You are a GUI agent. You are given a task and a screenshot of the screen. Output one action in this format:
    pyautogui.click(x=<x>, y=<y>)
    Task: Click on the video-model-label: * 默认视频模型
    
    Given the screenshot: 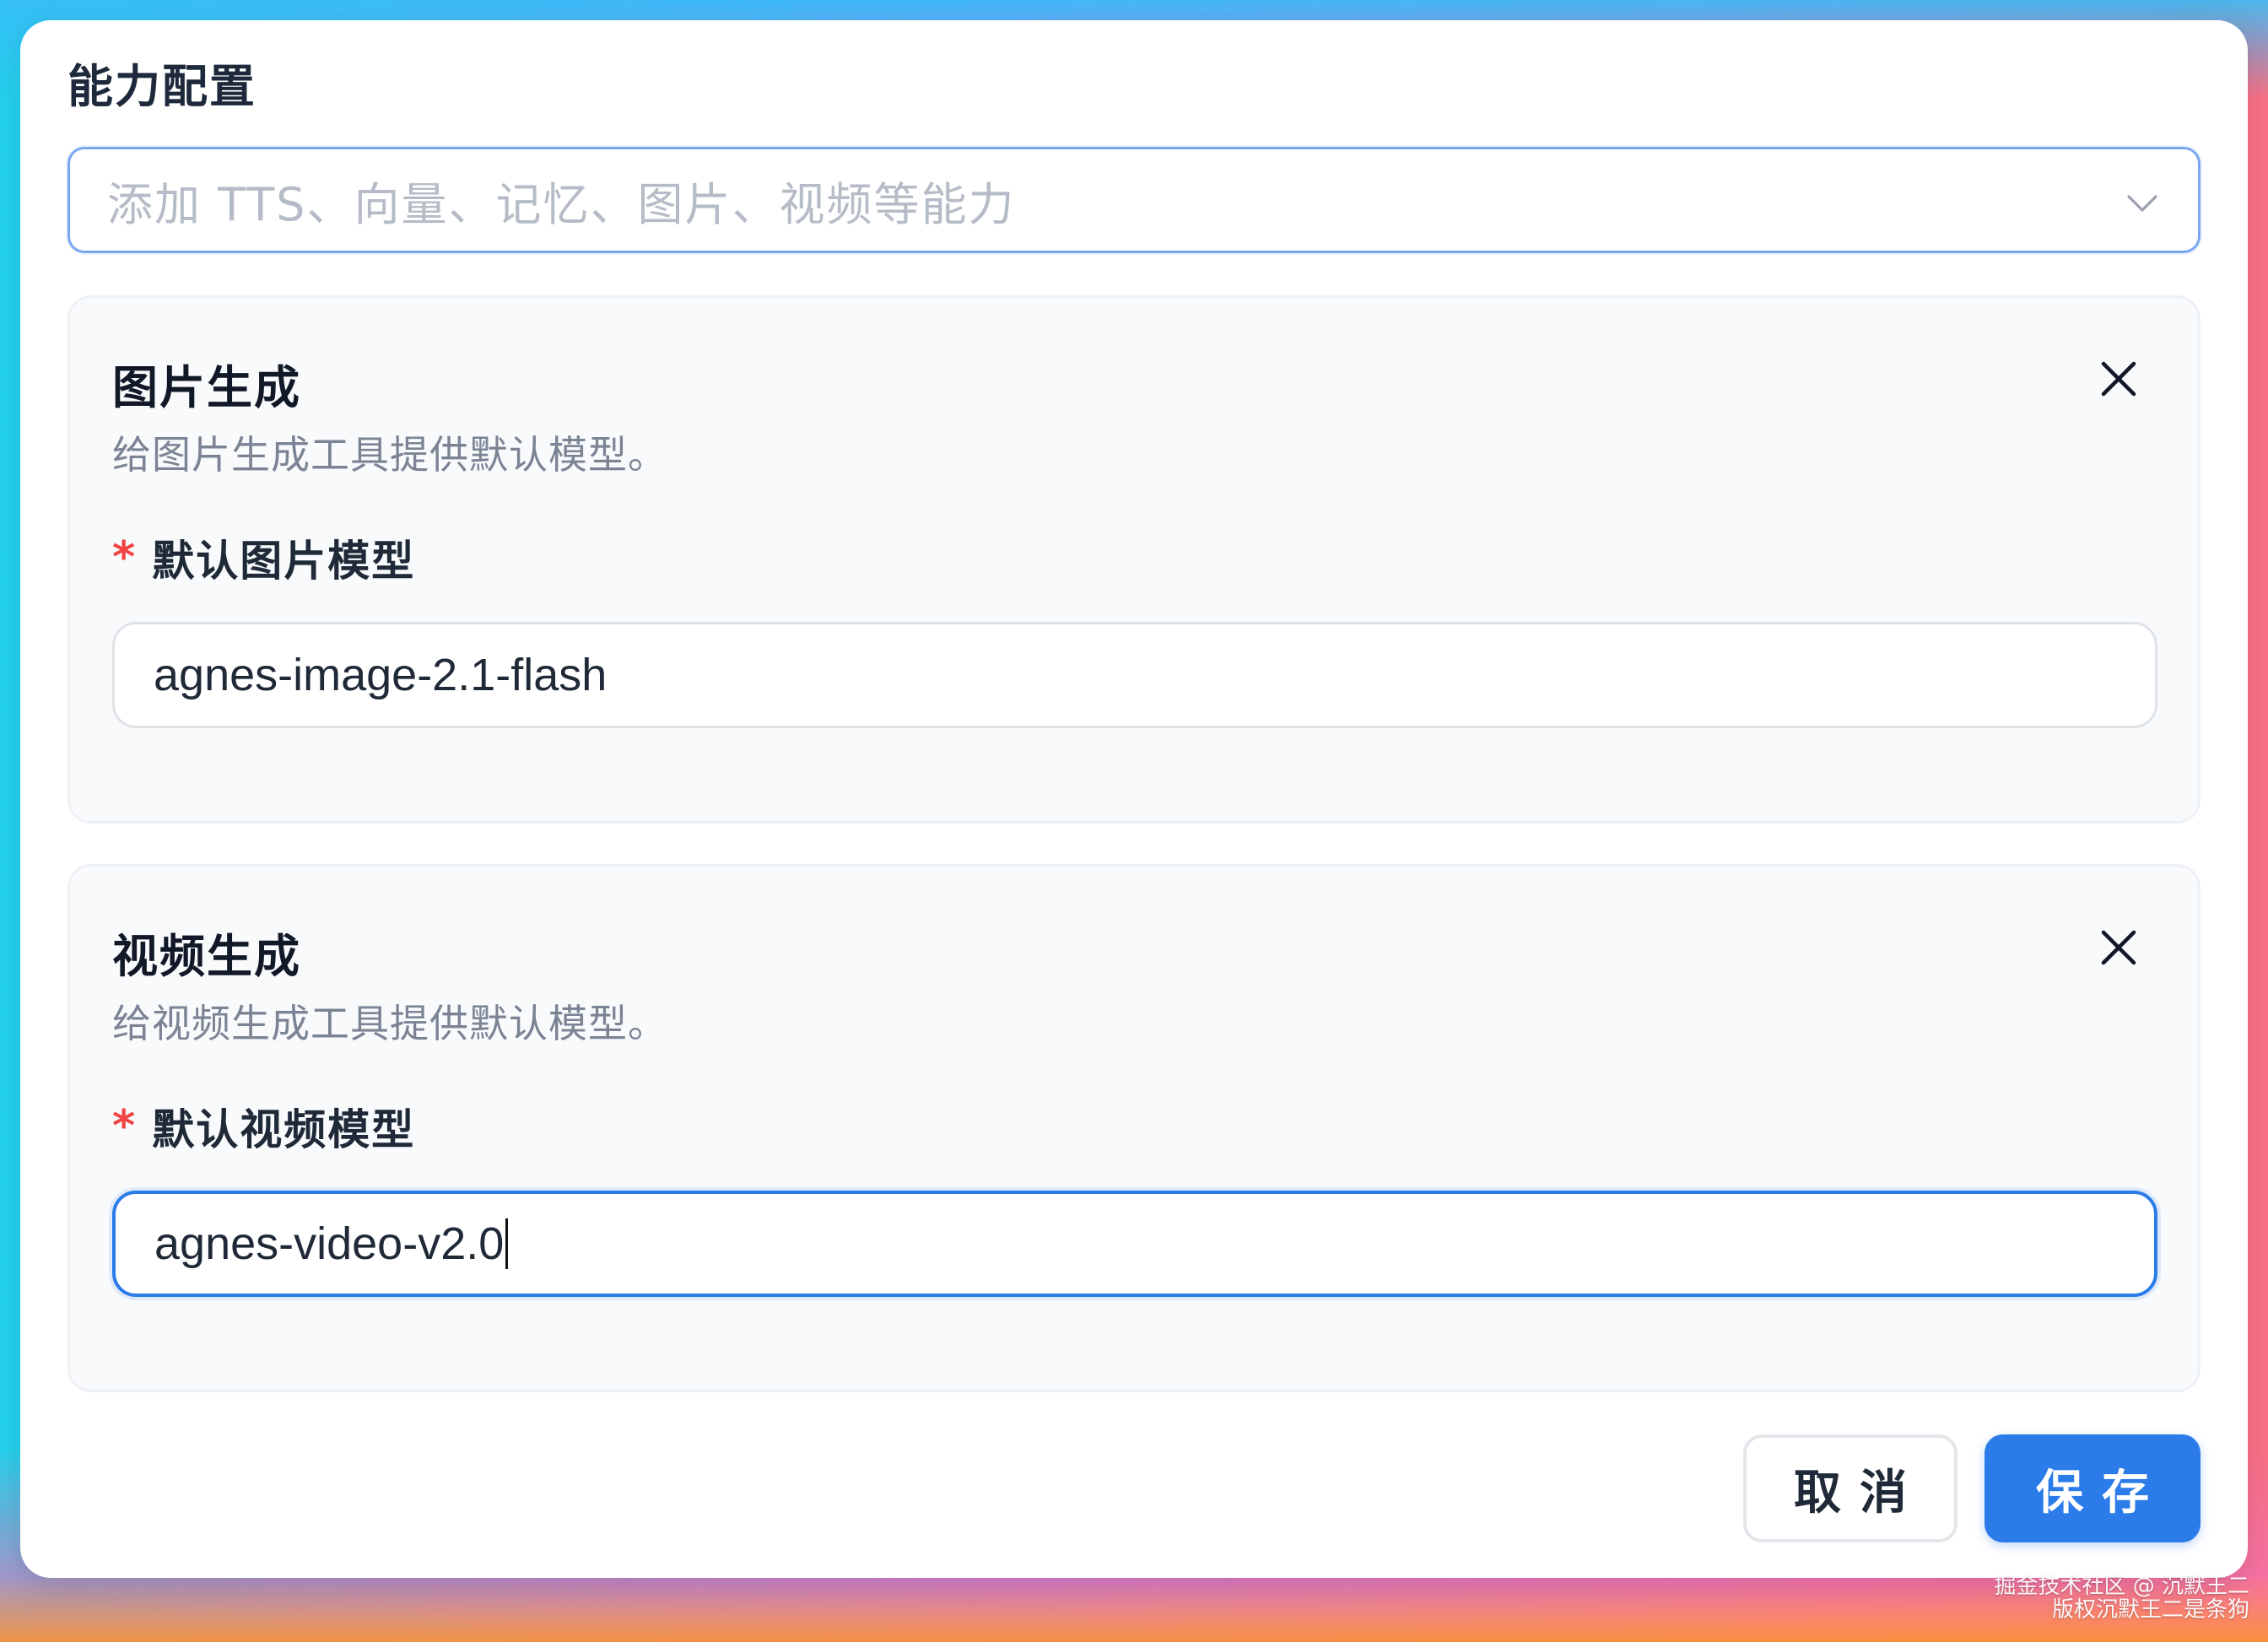 What is the action you would take?
    pyautogui.click(x=263, y=1126)
    